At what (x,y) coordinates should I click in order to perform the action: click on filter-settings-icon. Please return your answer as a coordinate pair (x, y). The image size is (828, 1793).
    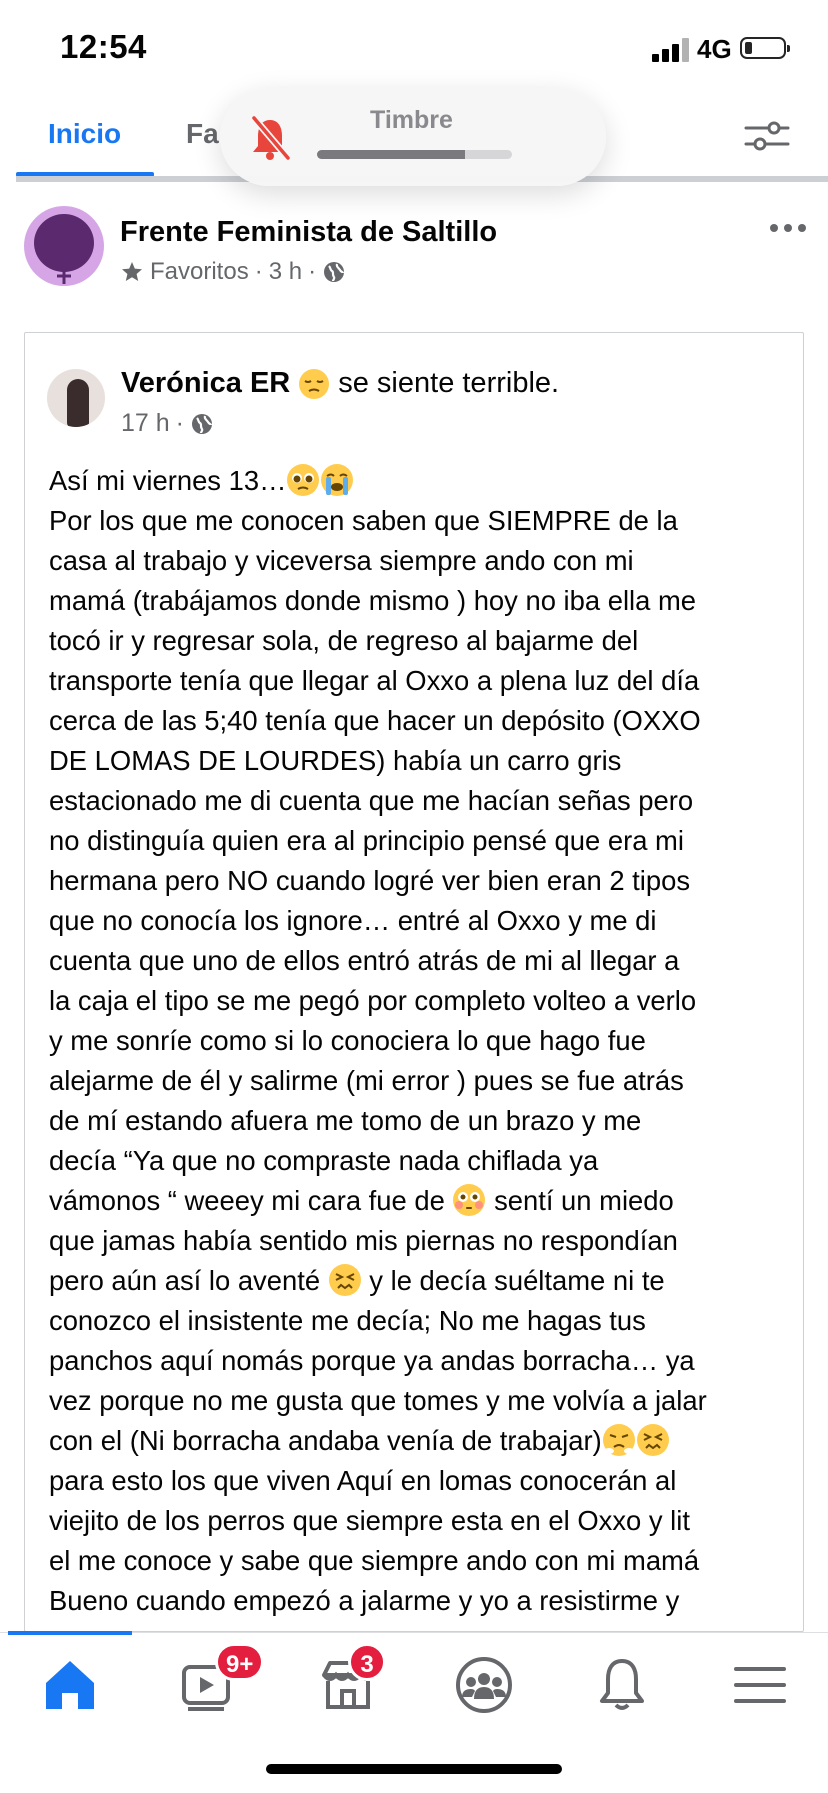
    Looking at the image, I should click on (767, 136).